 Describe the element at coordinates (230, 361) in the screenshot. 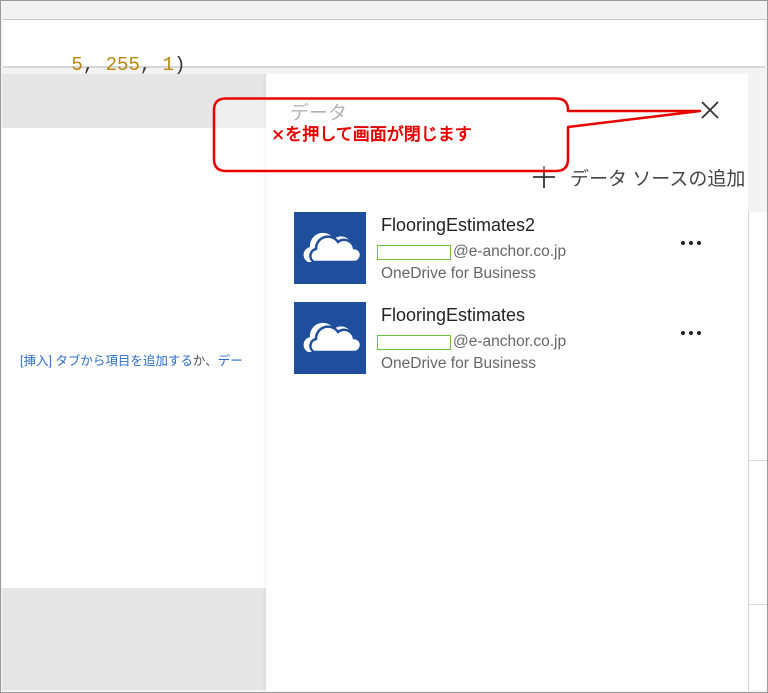

I see `data-link: デー` at that location.